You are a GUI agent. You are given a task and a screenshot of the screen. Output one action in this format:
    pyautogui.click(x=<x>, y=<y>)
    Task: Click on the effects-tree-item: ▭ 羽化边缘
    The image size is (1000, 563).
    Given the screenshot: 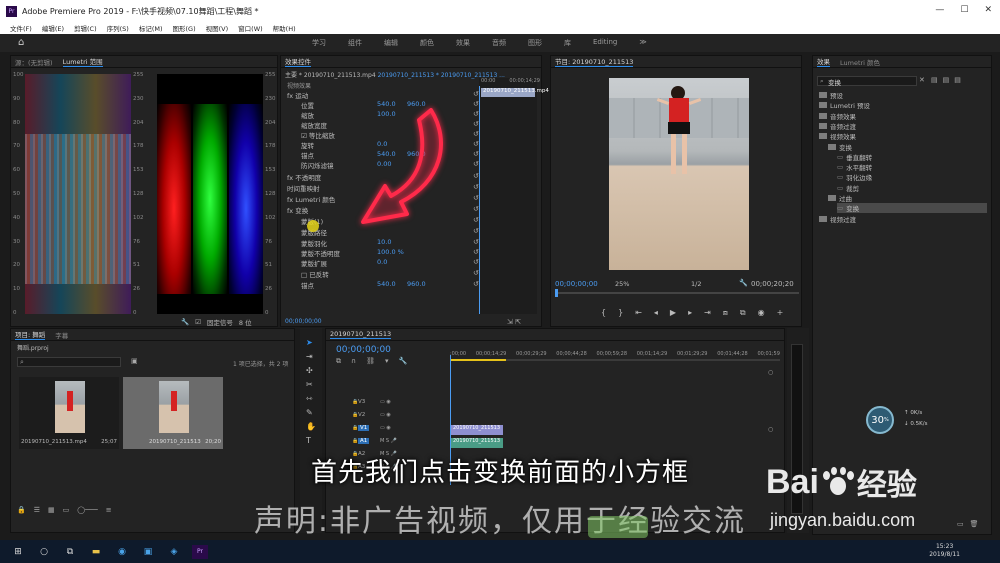 What is the action you would take?
    pyautogui.click(x=854, y=177)
    